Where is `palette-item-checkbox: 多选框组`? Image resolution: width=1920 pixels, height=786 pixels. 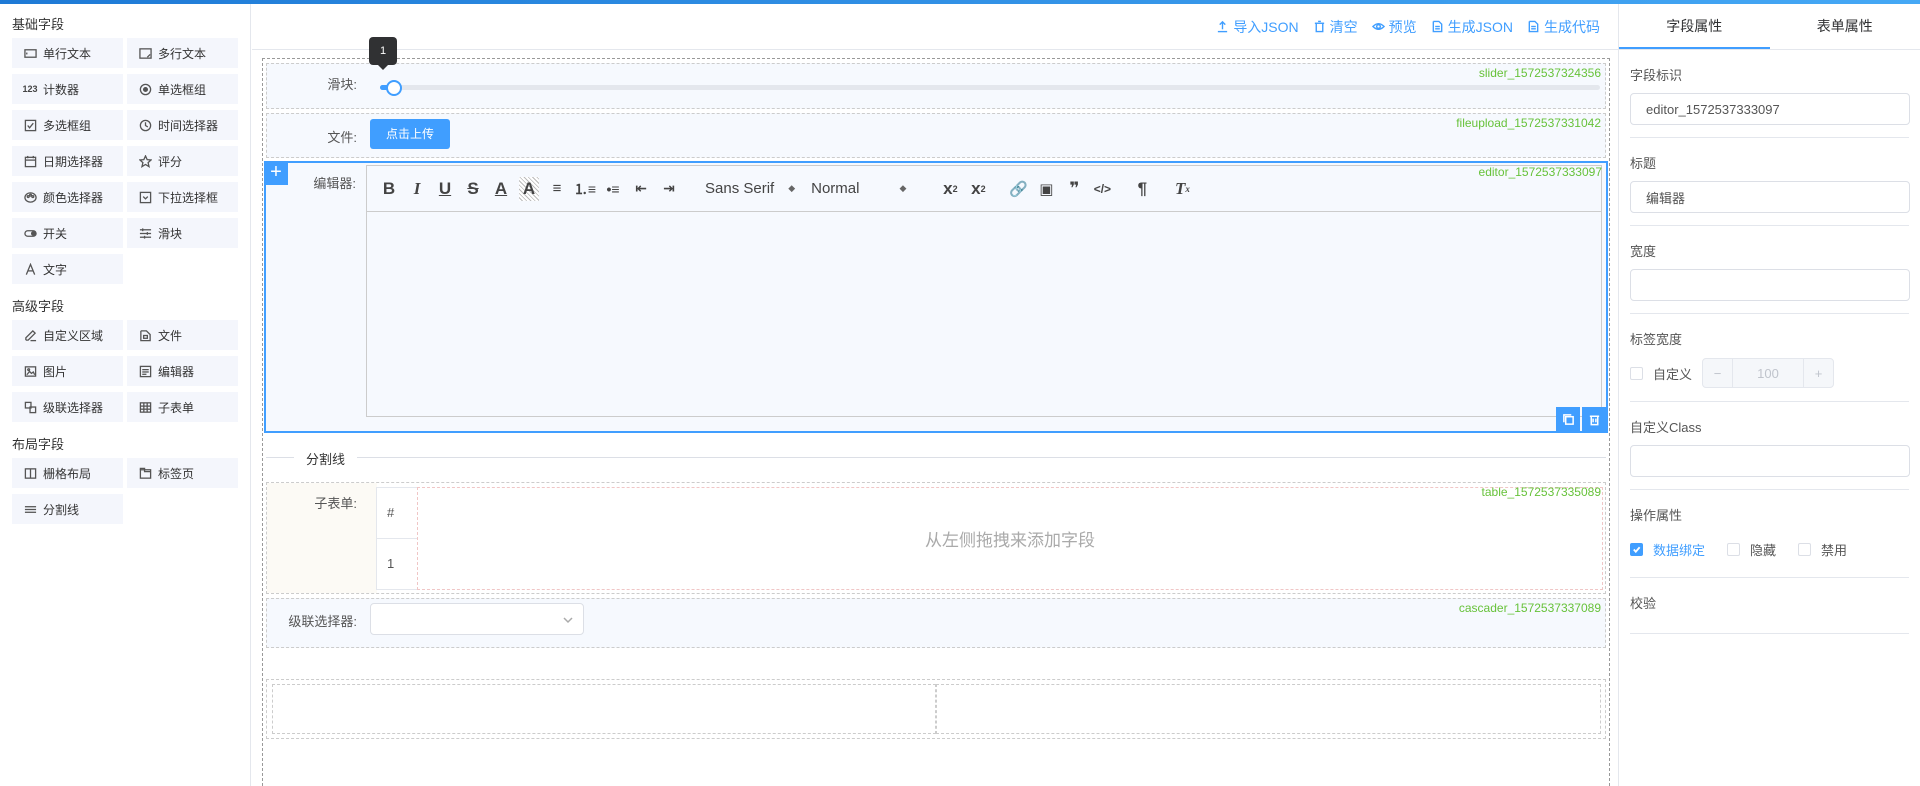 palette-item-checkbox: 多选框组 is located at coordinates (67, 125).